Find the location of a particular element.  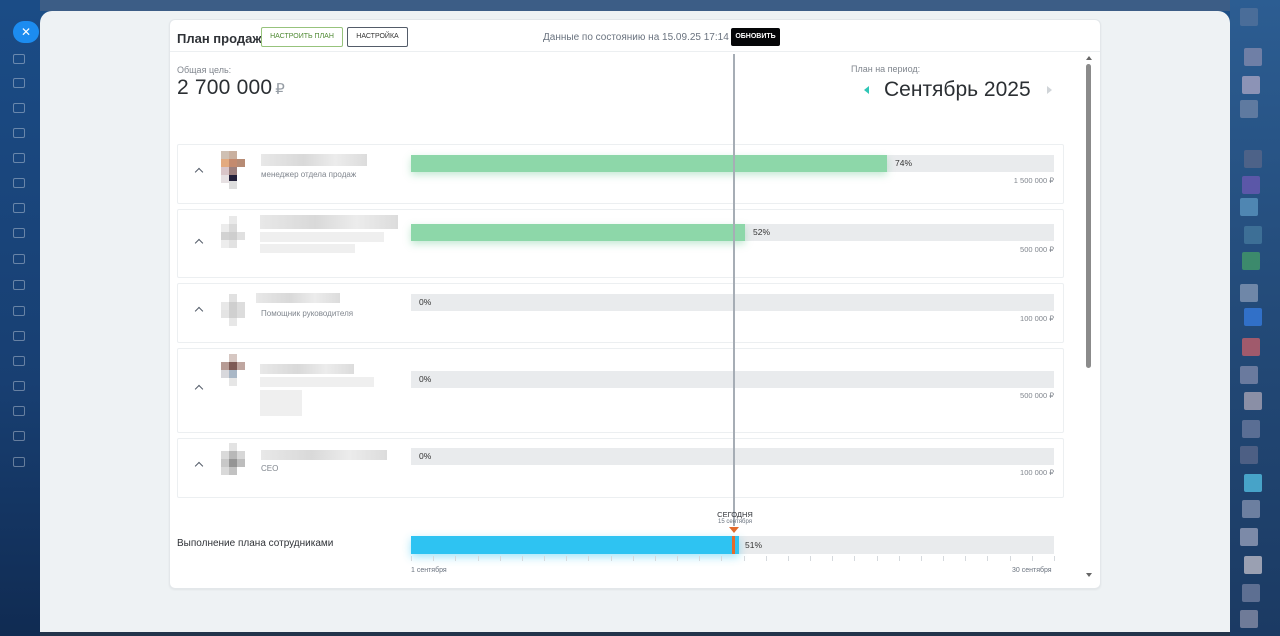

period-value: Сентябрь 2025 is located at coordinates (957, 89).